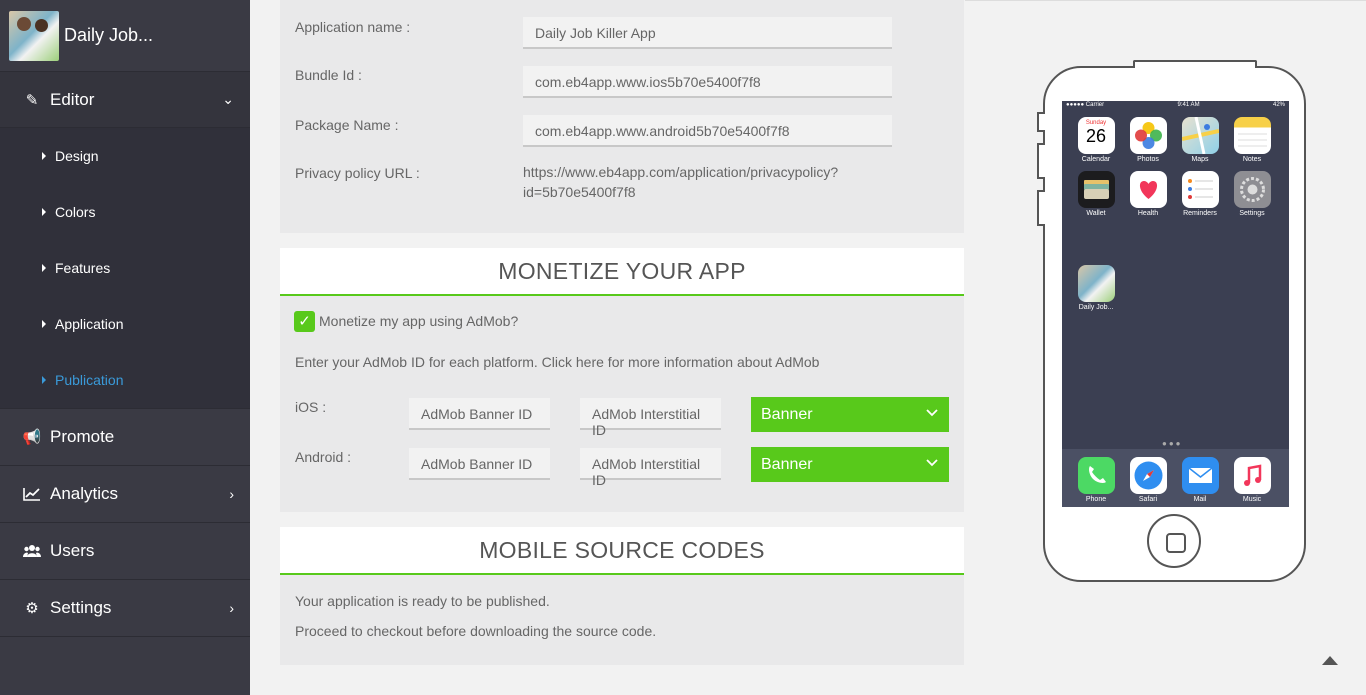  I want to click on sidebar-subitem-label: Publication, so click(89, 380).